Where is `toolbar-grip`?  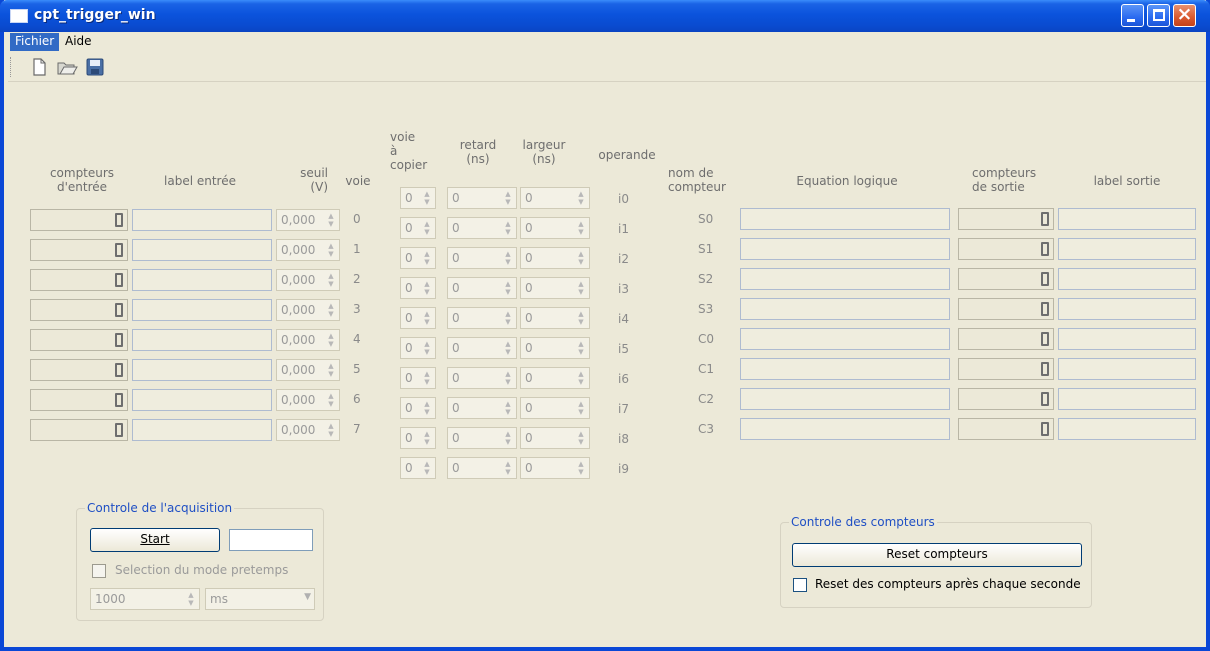 toolbar-grip is located at coordinates (11, 67).